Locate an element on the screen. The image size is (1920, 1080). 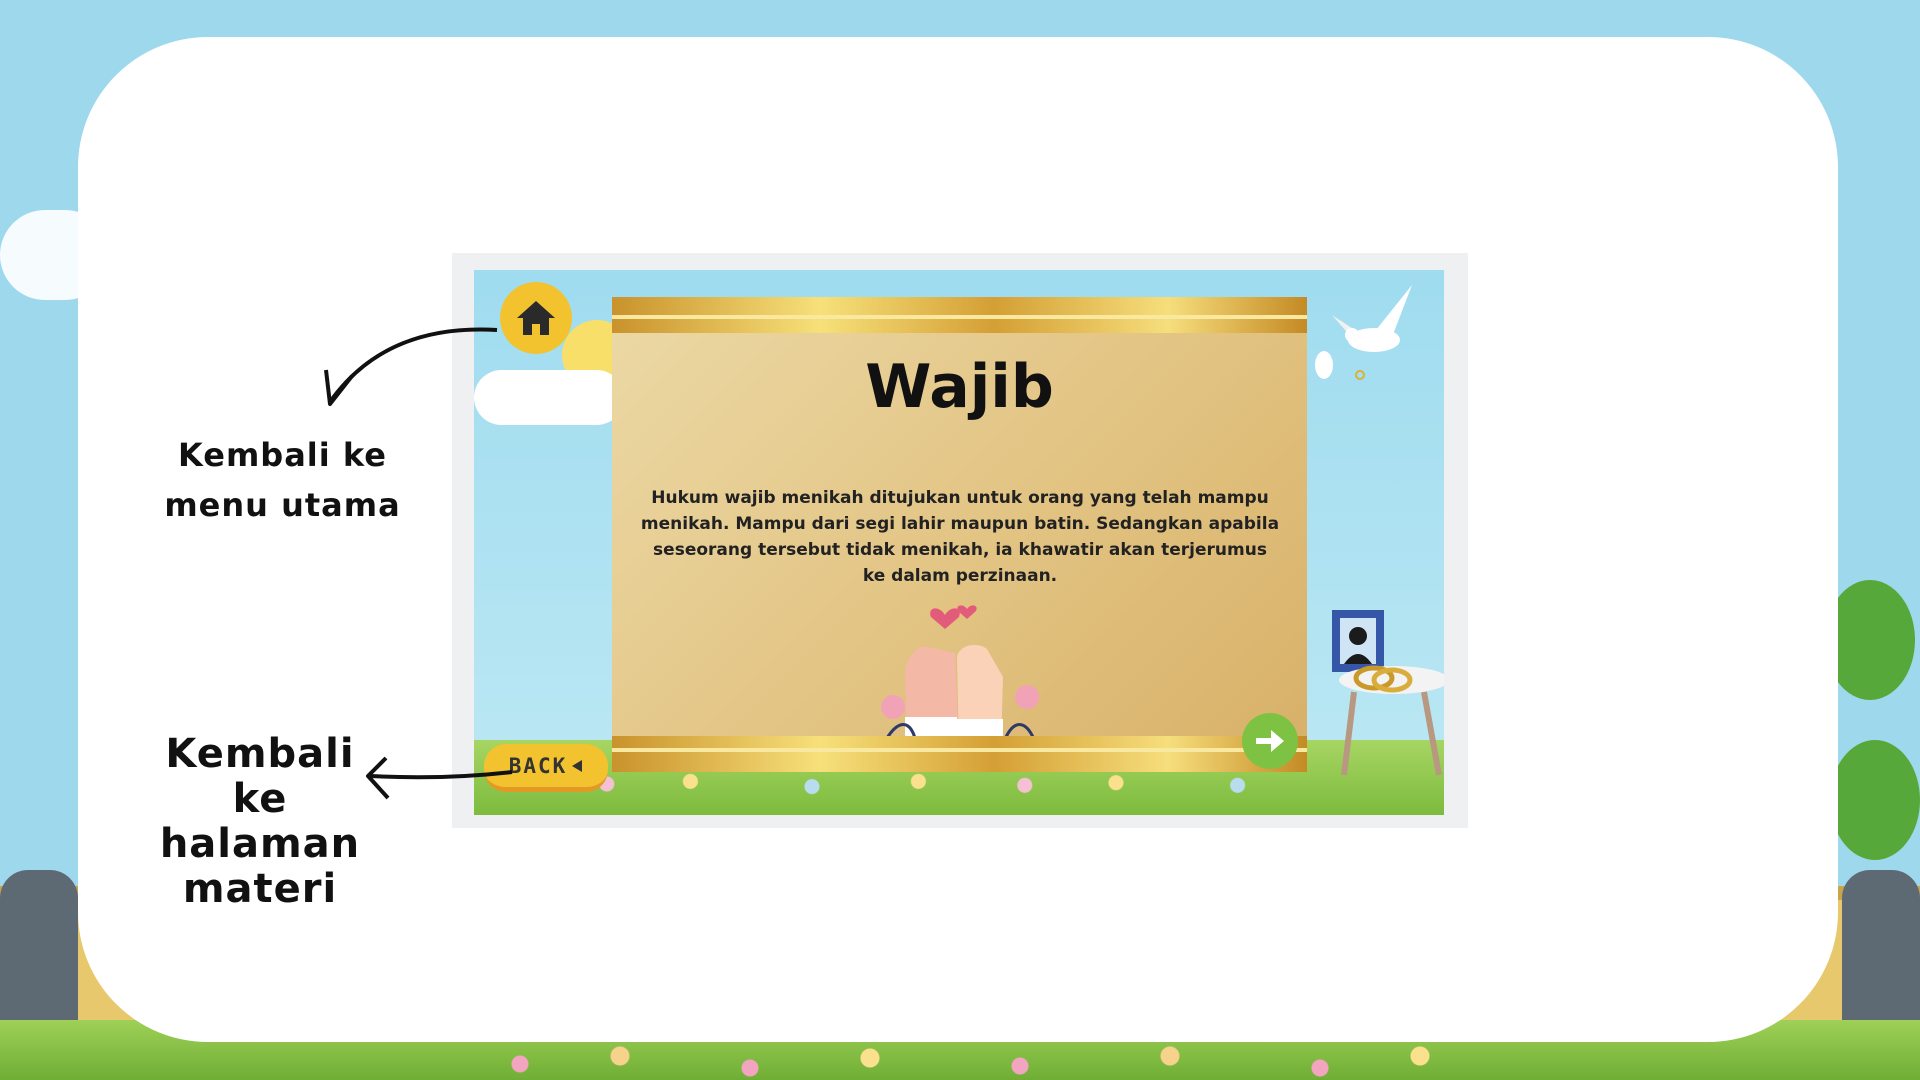
arrow-right-icon is located at coordinates (1270, 741).